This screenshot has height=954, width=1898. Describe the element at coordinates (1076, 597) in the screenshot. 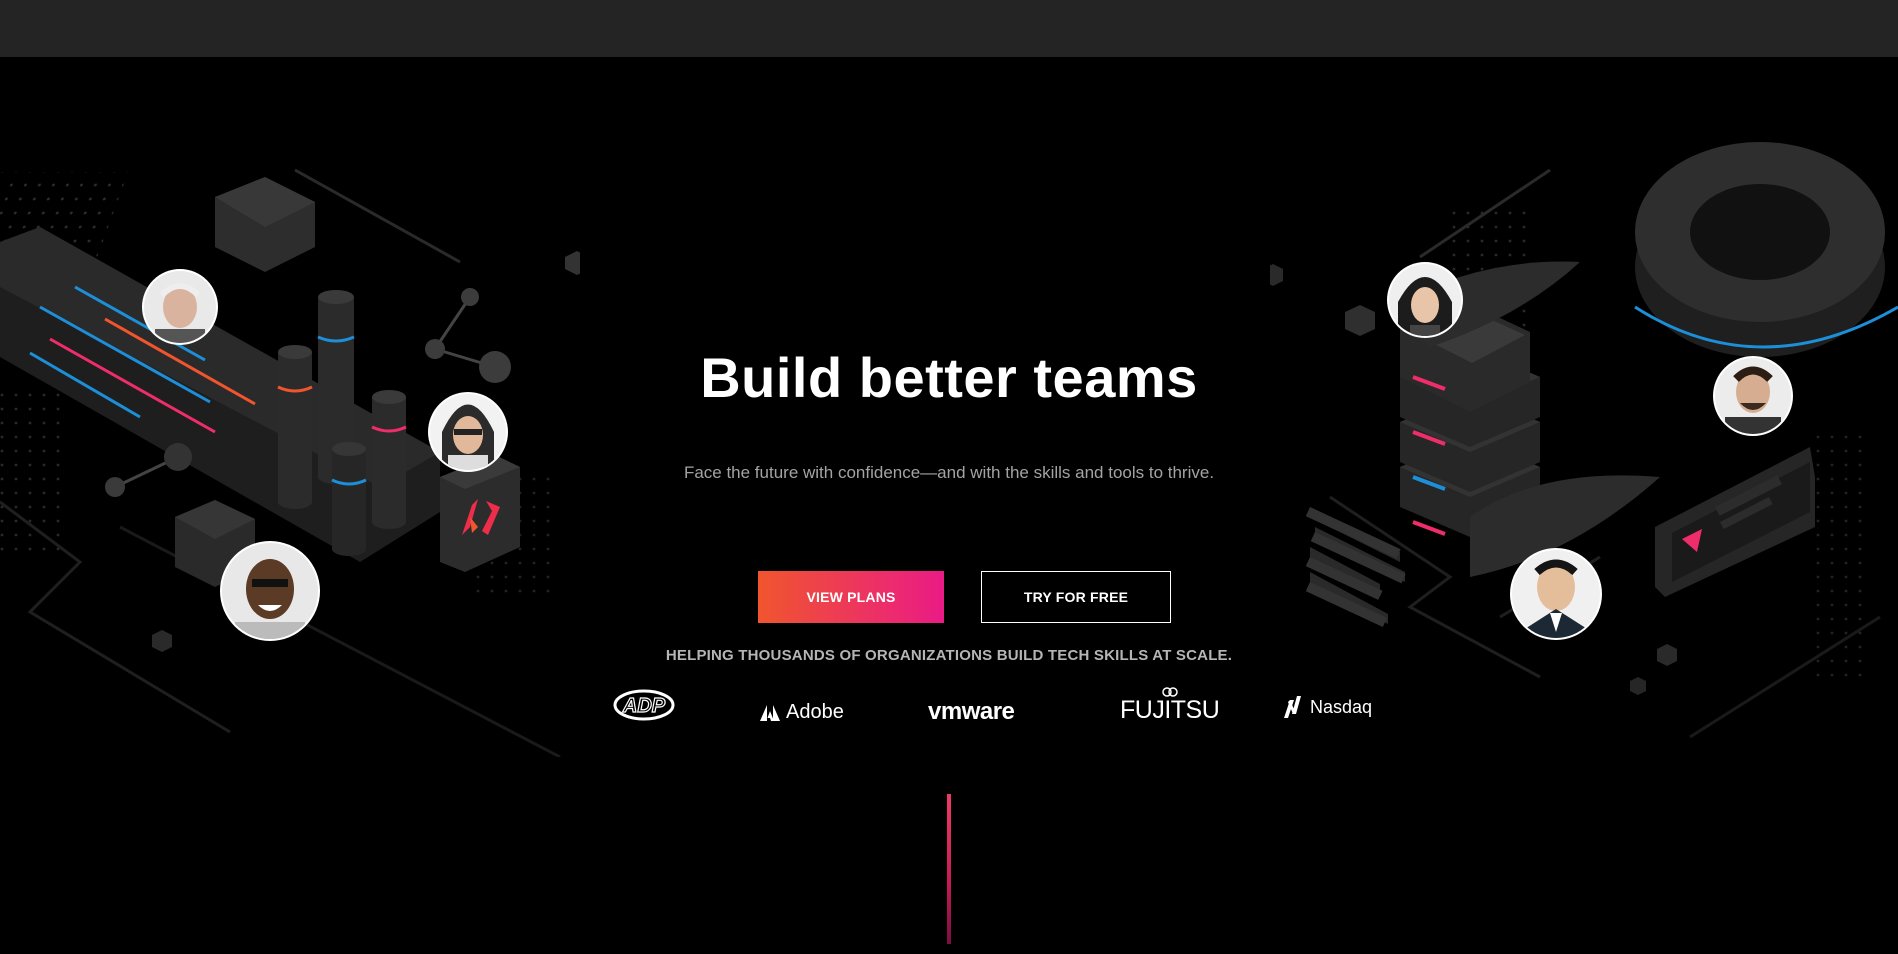

I see `try-for-free-button: TRY FOR FREE` at that location.